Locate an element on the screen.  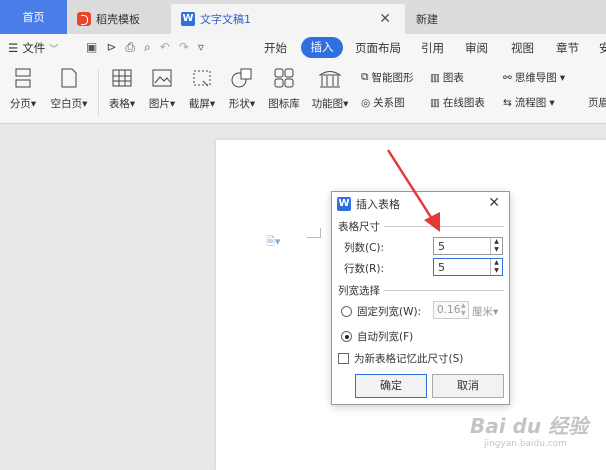
annotation-arrow-icon is located at coordinates (413, 190).